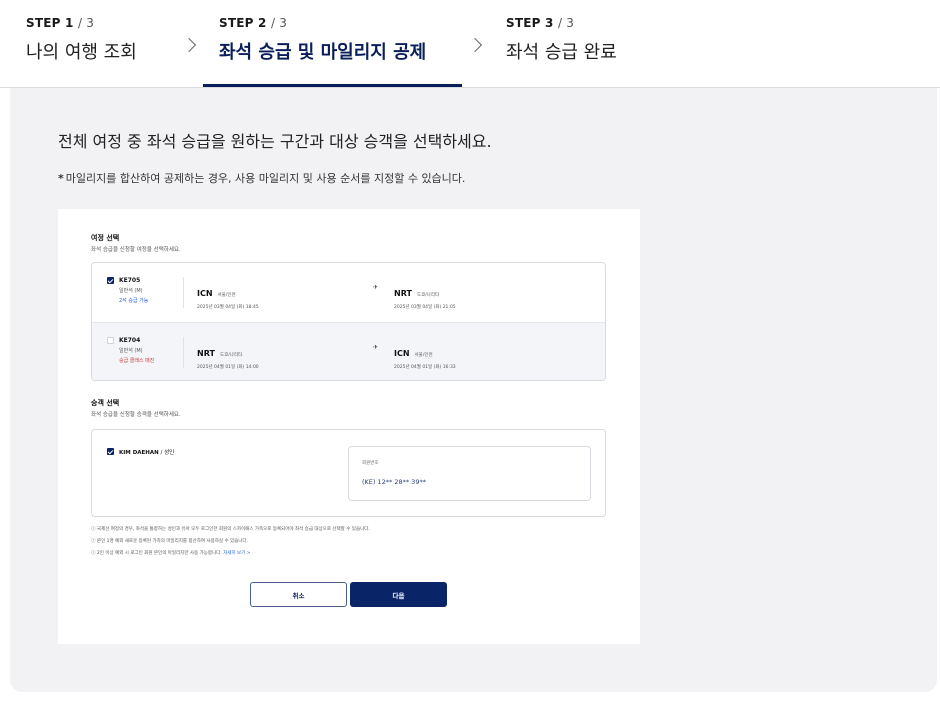 The image size is (940, 701). I want to click on arrival-city: 서울/인천, so click(423, 355).